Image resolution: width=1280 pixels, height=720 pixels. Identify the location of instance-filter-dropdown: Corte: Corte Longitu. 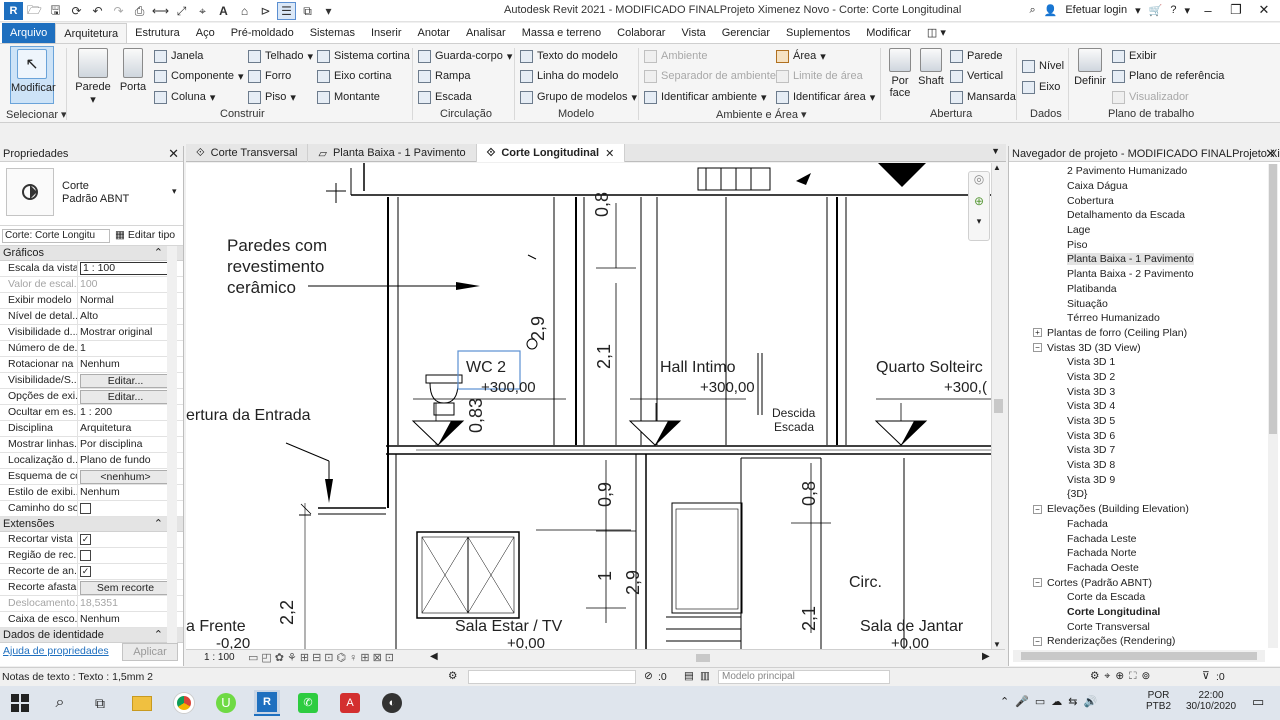
(56, 236).